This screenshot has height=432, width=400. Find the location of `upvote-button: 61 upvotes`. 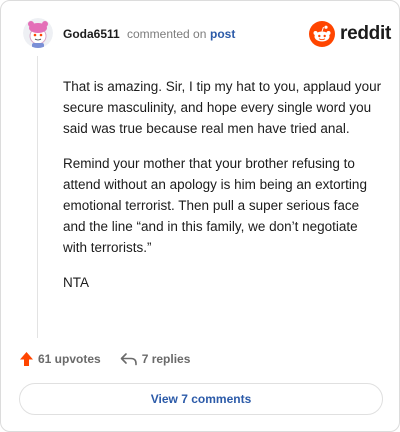

upvote-button: 61 upvotes is located at coordinates (60, 359).